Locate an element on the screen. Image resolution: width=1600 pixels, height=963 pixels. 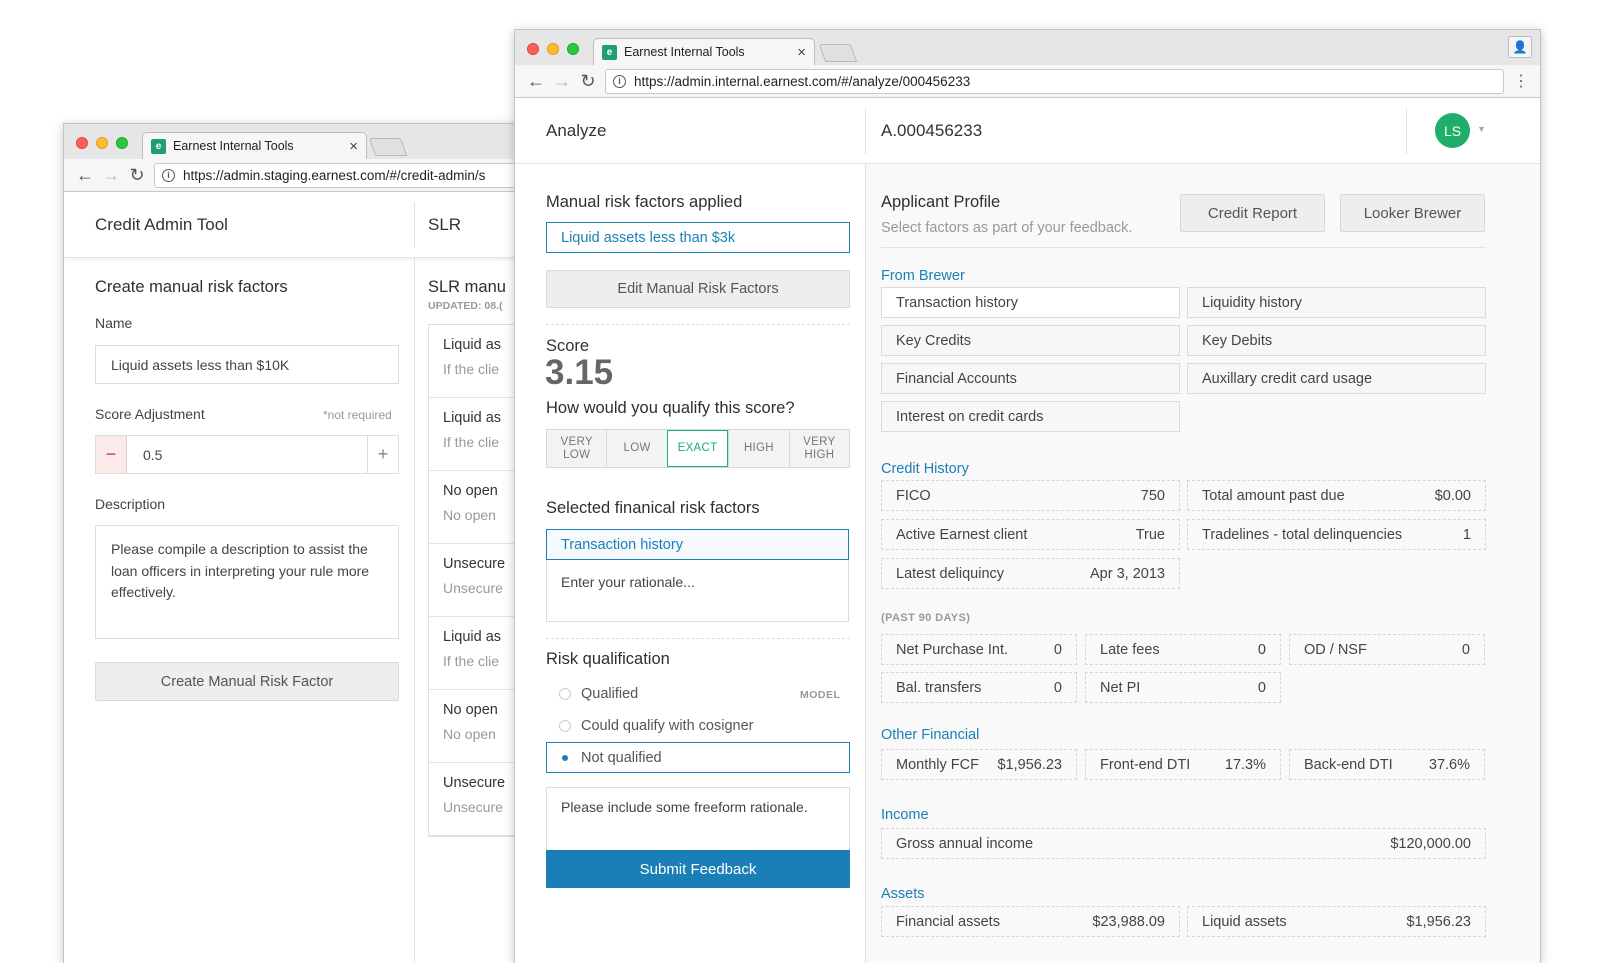
browser-menu-icon: ⋮ is located at coordinates (1521, 81).